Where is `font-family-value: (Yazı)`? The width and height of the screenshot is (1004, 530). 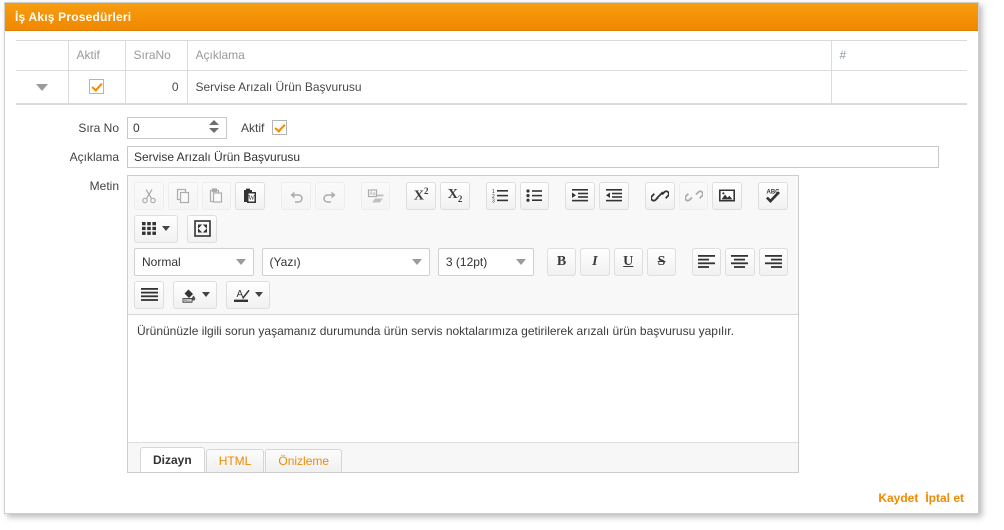
font-family-value: (Yazı) is located at coordinates (285, 261).